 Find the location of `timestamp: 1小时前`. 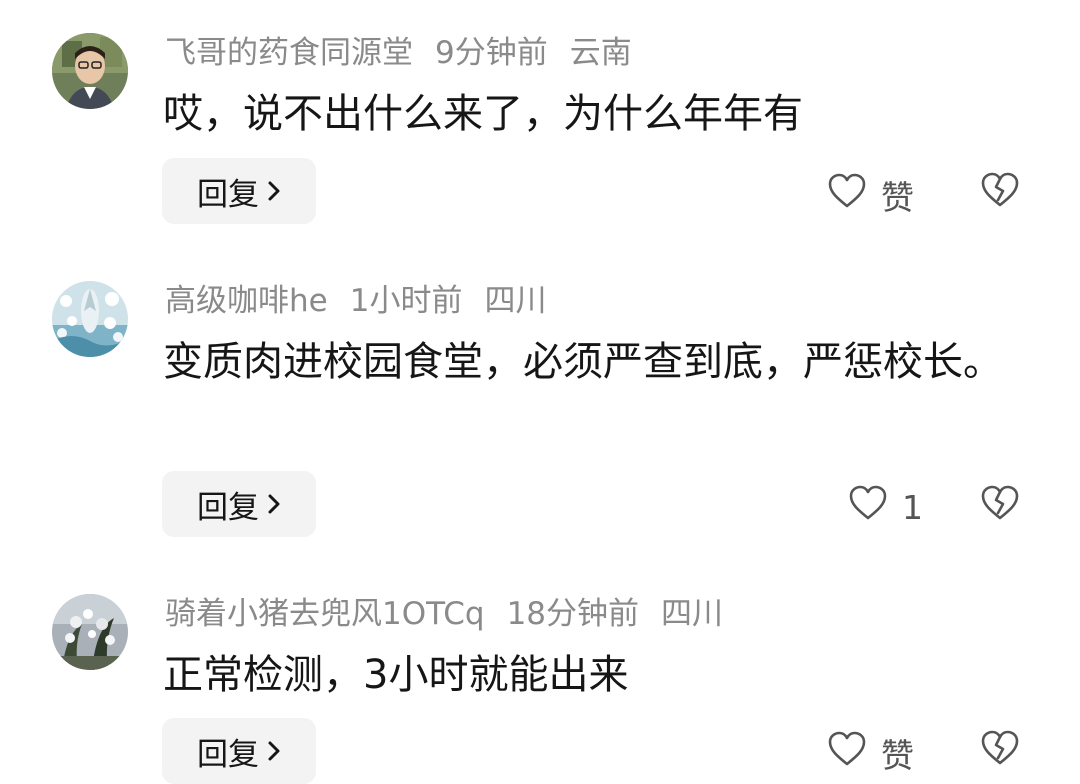

timestamp: 1小时前 is located at coordinates (406, 301).